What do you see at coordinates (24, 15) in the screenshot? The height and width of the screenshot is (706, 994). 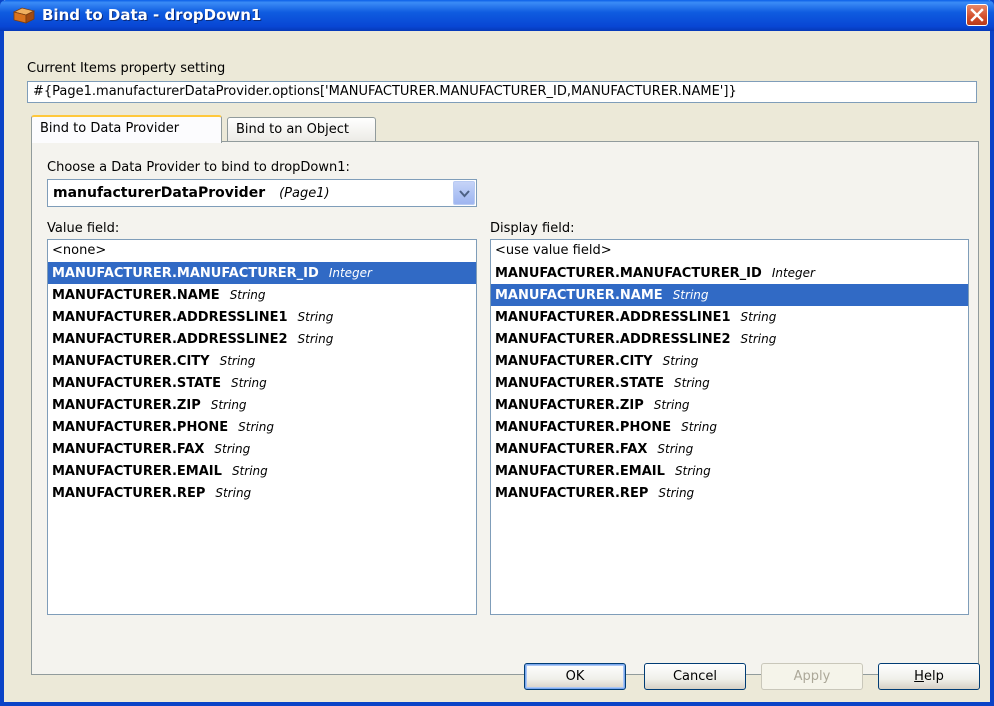 I see `dialog-app-icon` at bounding box center [24, 15].